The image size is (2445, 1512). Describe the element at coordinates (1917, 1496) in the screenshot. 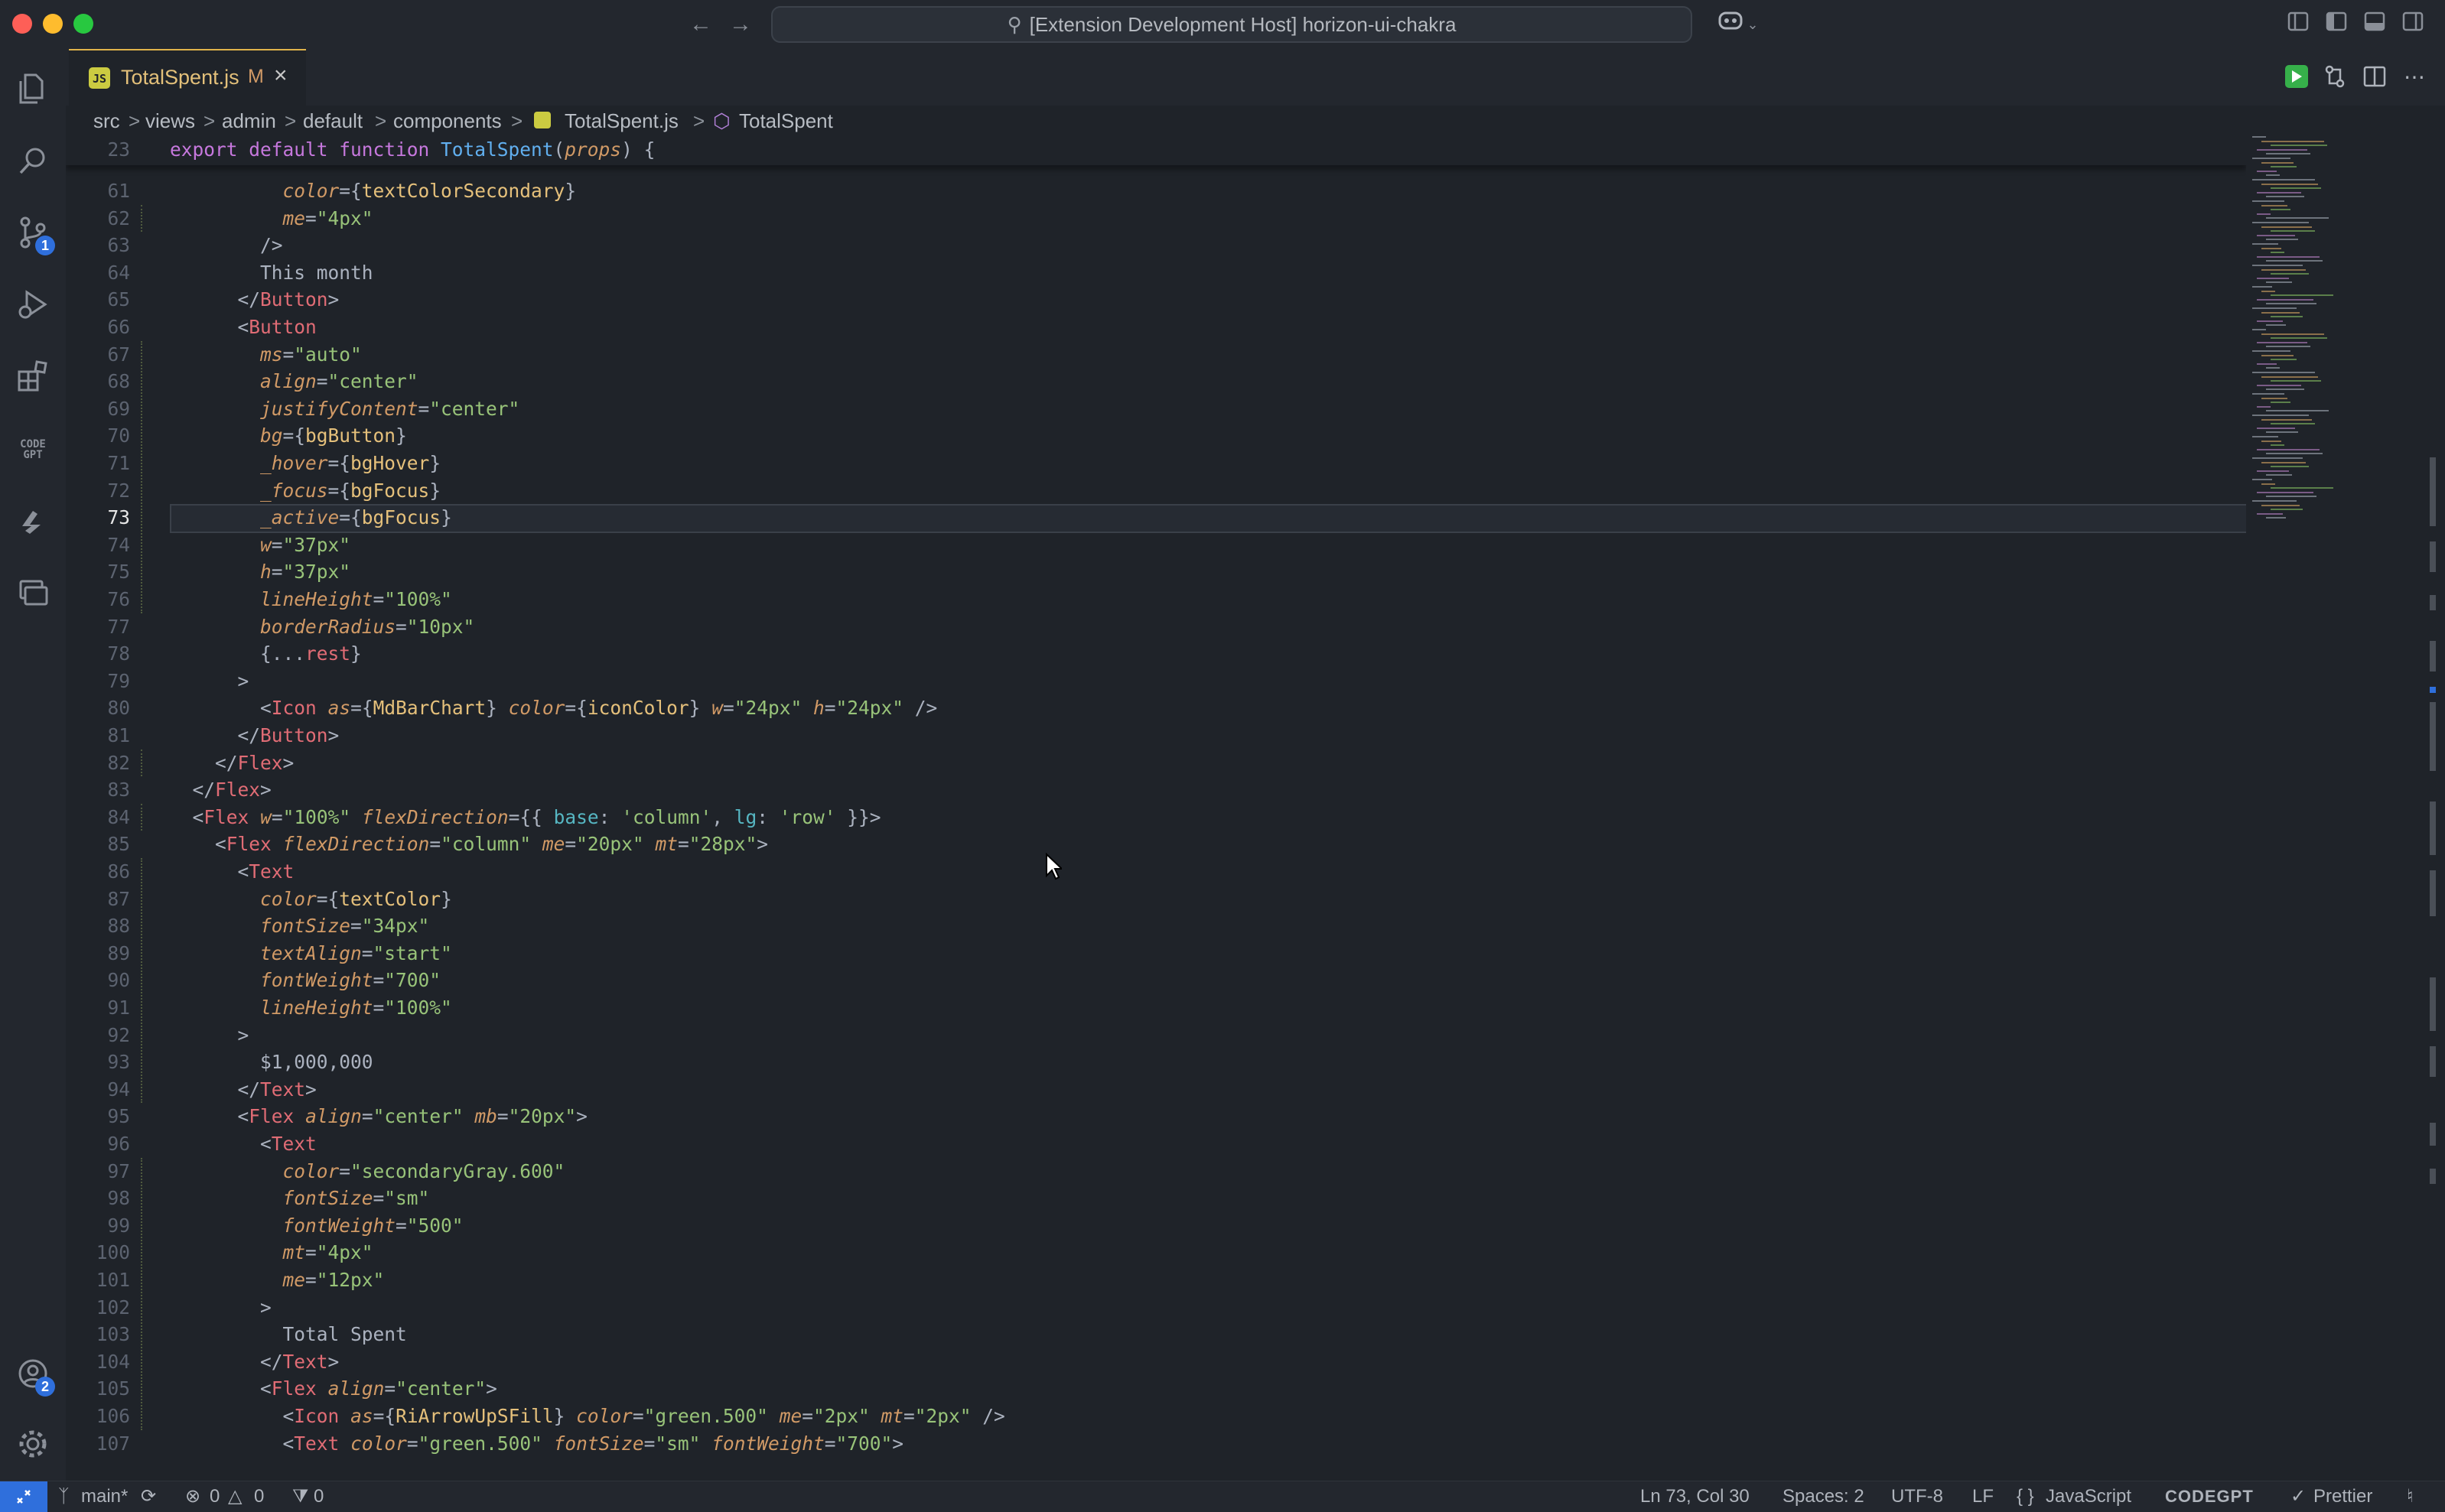

I see `encoding: UTF-8` at that location.